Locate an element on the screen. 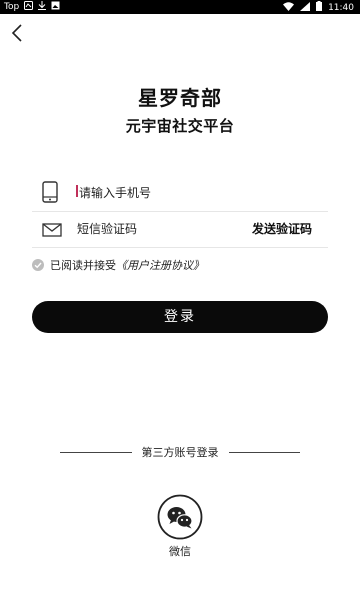 The image size is (360, 600). agreement-checkbox is located at coordinates (38, 265).